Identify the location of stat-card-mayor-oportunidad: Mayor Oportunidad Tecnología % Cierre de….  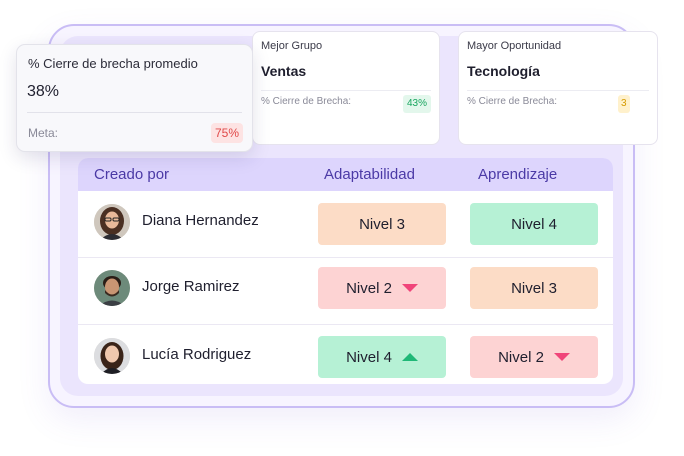
(558, 88).